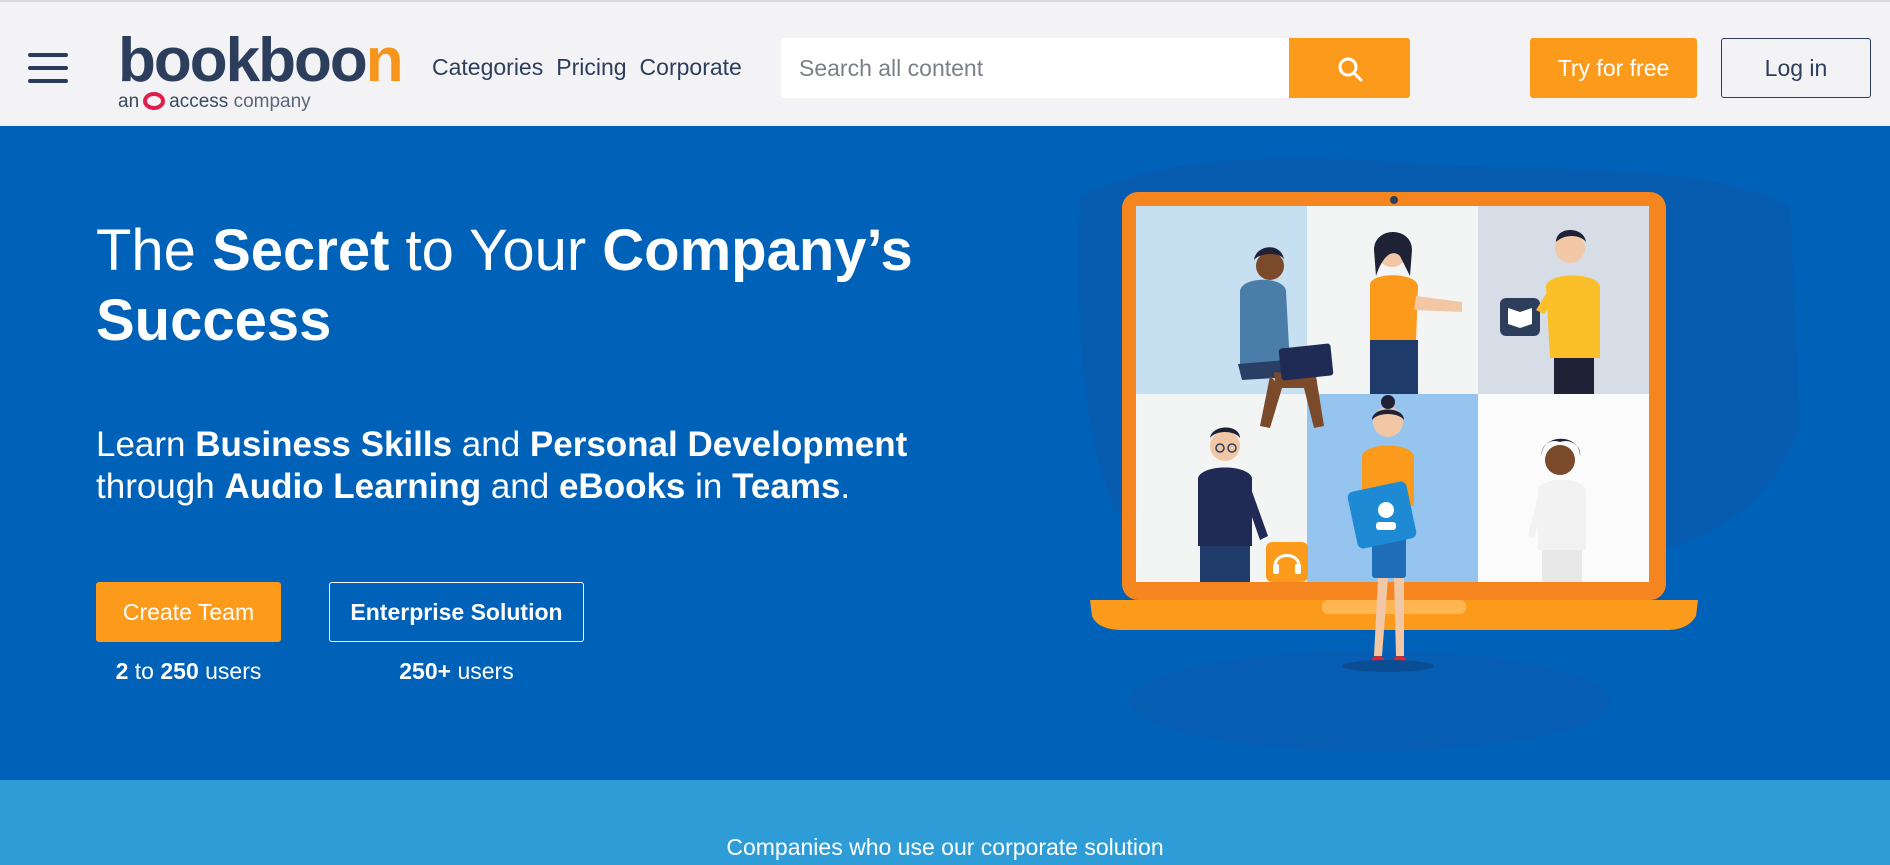 The width and height of the screenshot is (1890, 865). What do you see at coordinates (214, 101) in the screenshot?
I see `logo-tagline: an access company` at bounding box center [214, 101].